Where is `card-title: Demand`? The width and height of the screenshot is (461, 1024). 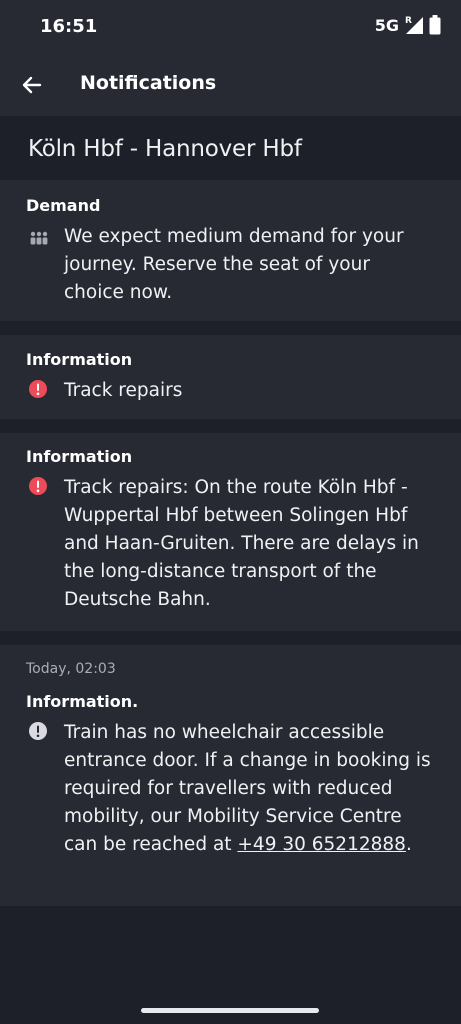
card-title: Demand is located at coordinates (63, 205).